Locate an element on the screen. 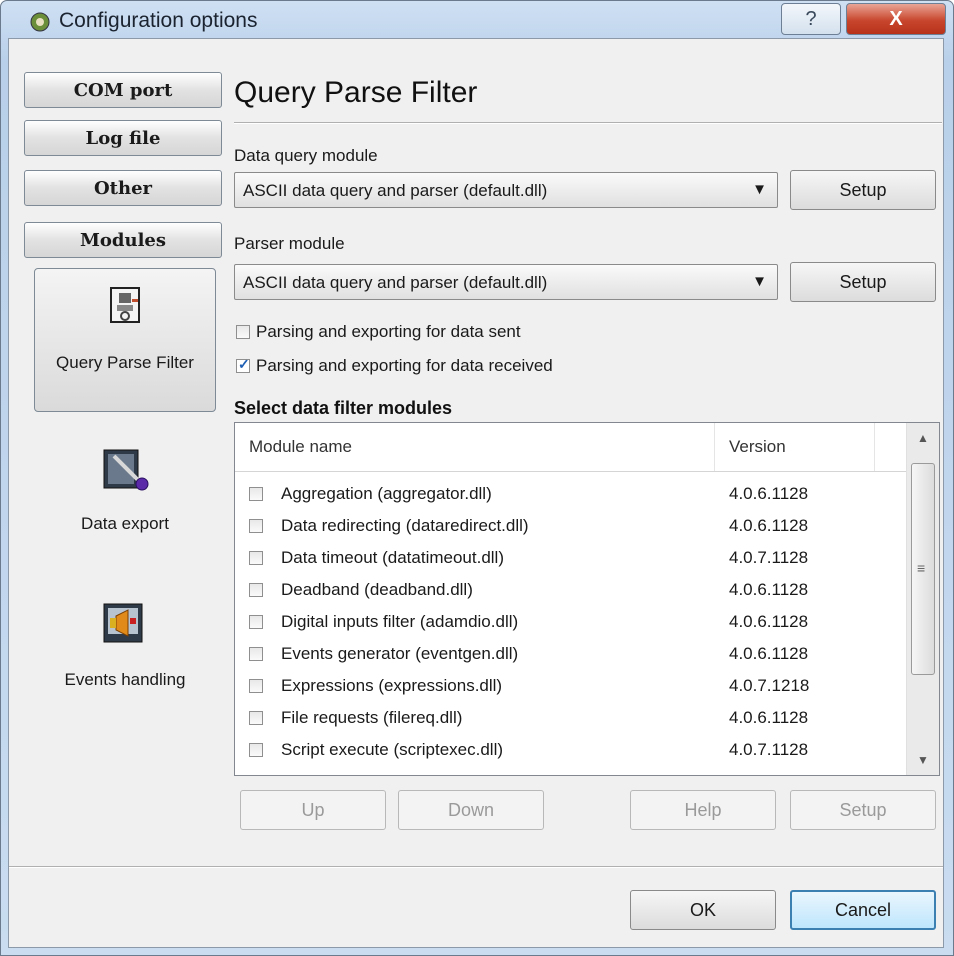 Image resolution: width=954 pixels, height=956 pixels. checkbox: ✓ is located at coordinates (243, 364).